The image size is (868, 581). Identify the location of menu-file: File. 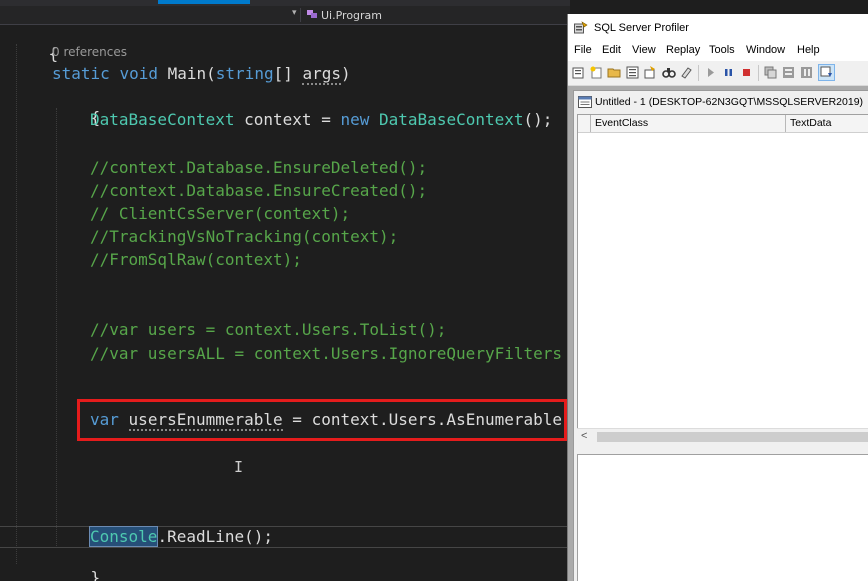
(583, 50).